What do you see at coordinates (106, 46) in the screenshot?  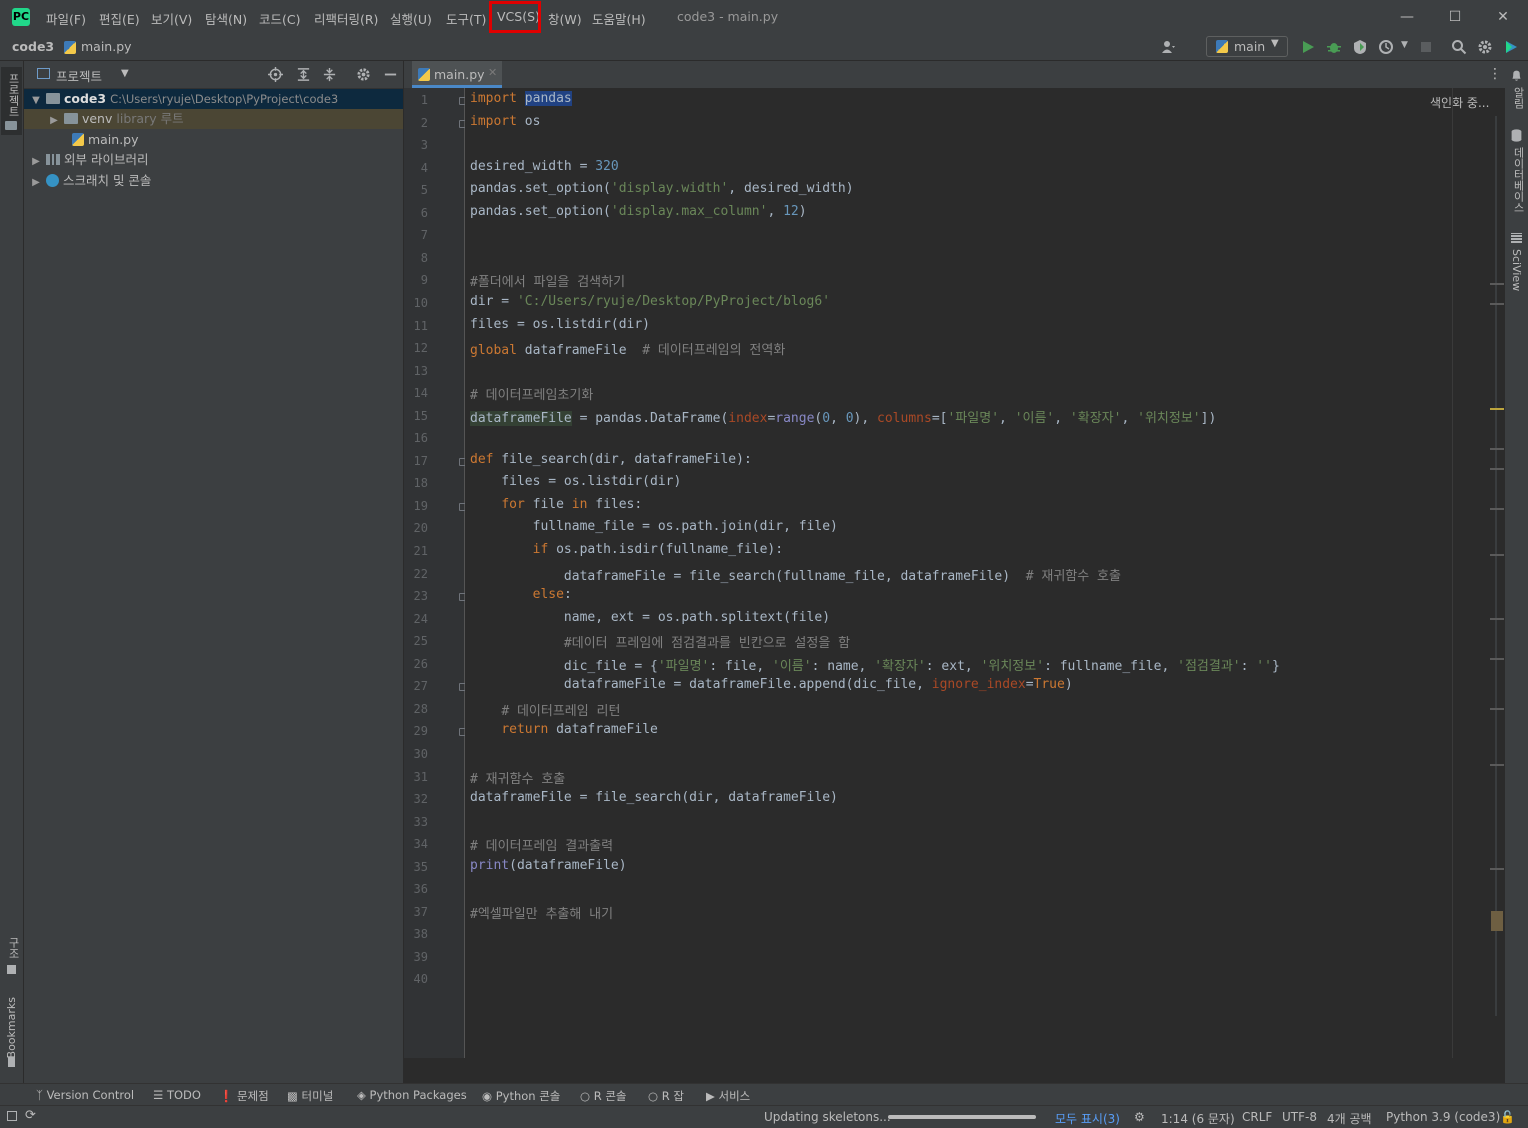 I see `breadcrumb-file: main.py` at bounding box center [106, 46].